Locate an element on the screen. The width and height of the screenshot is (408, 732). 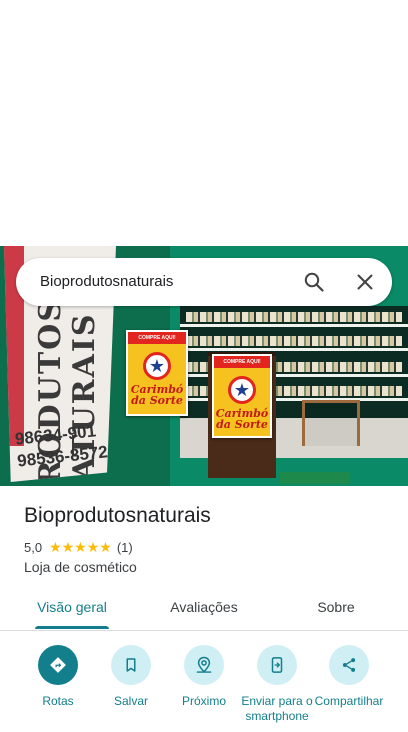
search-input: Bioprodutosnaturais is located at coordinates (106, 281).